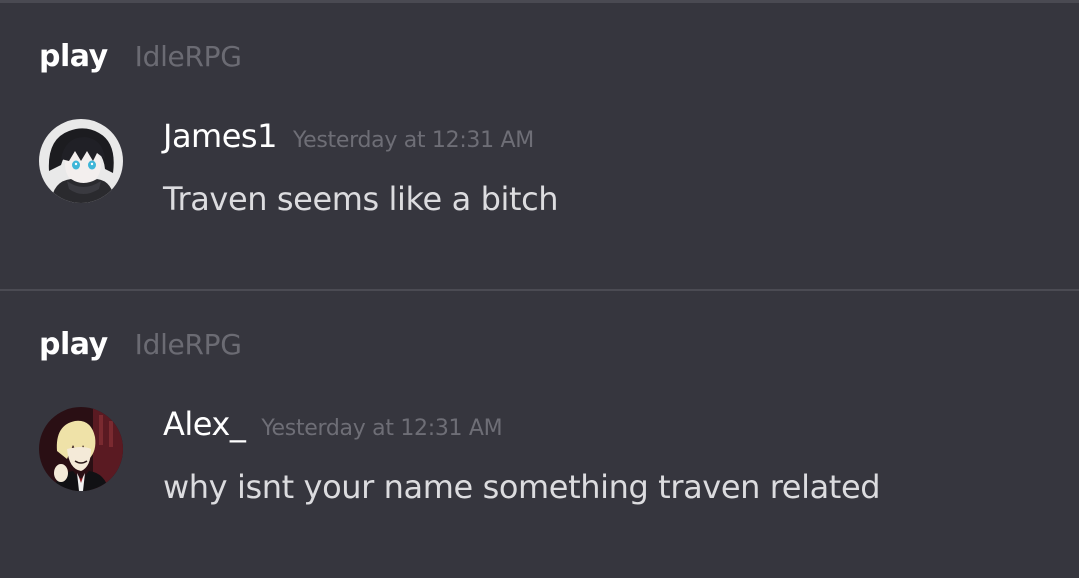  I want to click on anime-blonde-avatar-icon, so click(81, 449).